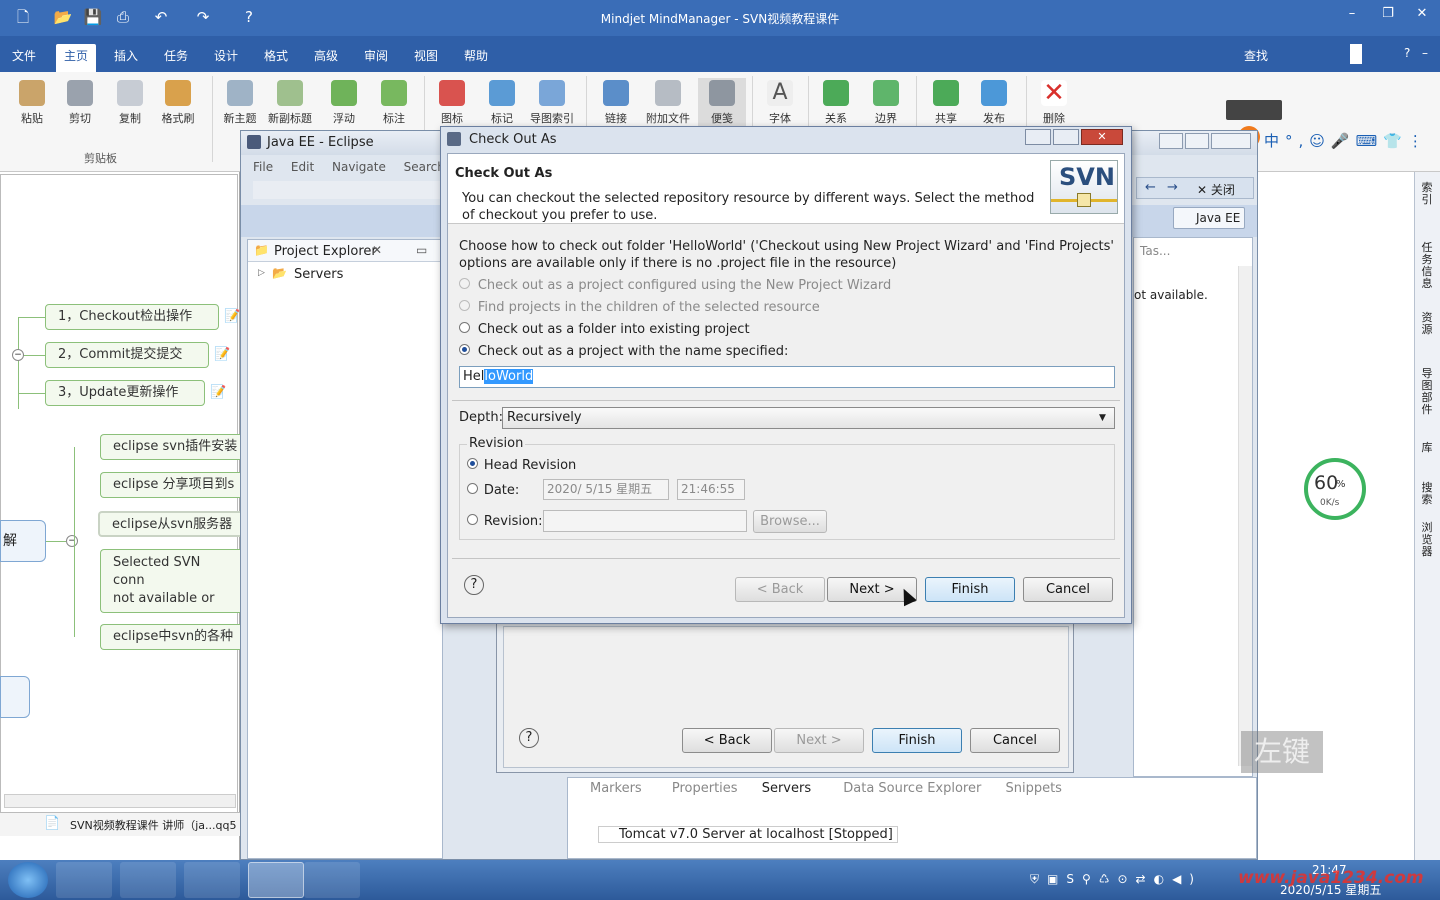 The height and width of the screenshot is (900, 1440). I want to click on head-revision-option: Head Revision, so click(521, 465).